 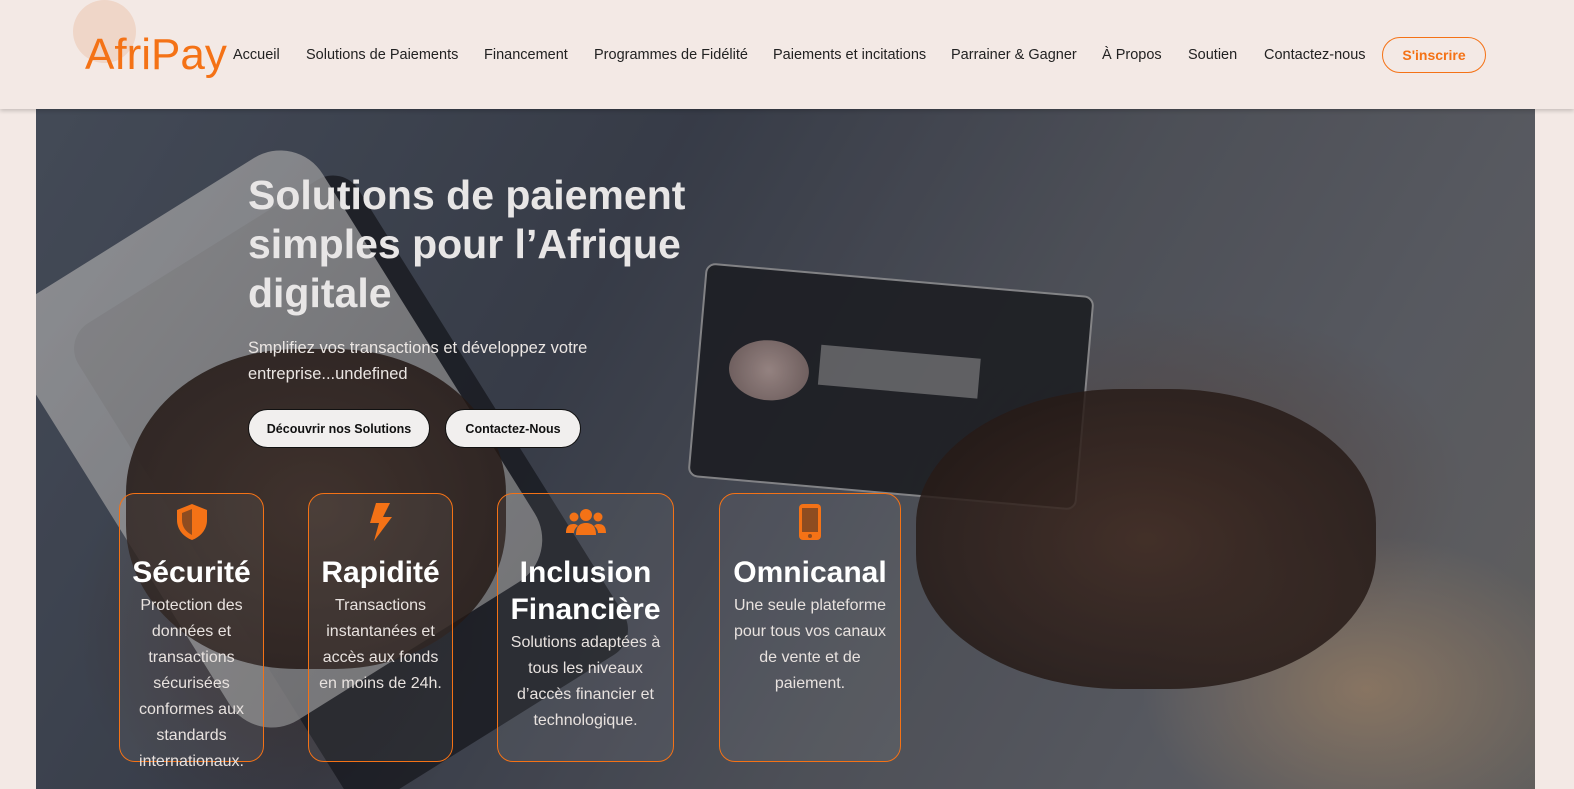 I want to click on nav-item-soutien: Soutien, so click(x=1212, y=55).